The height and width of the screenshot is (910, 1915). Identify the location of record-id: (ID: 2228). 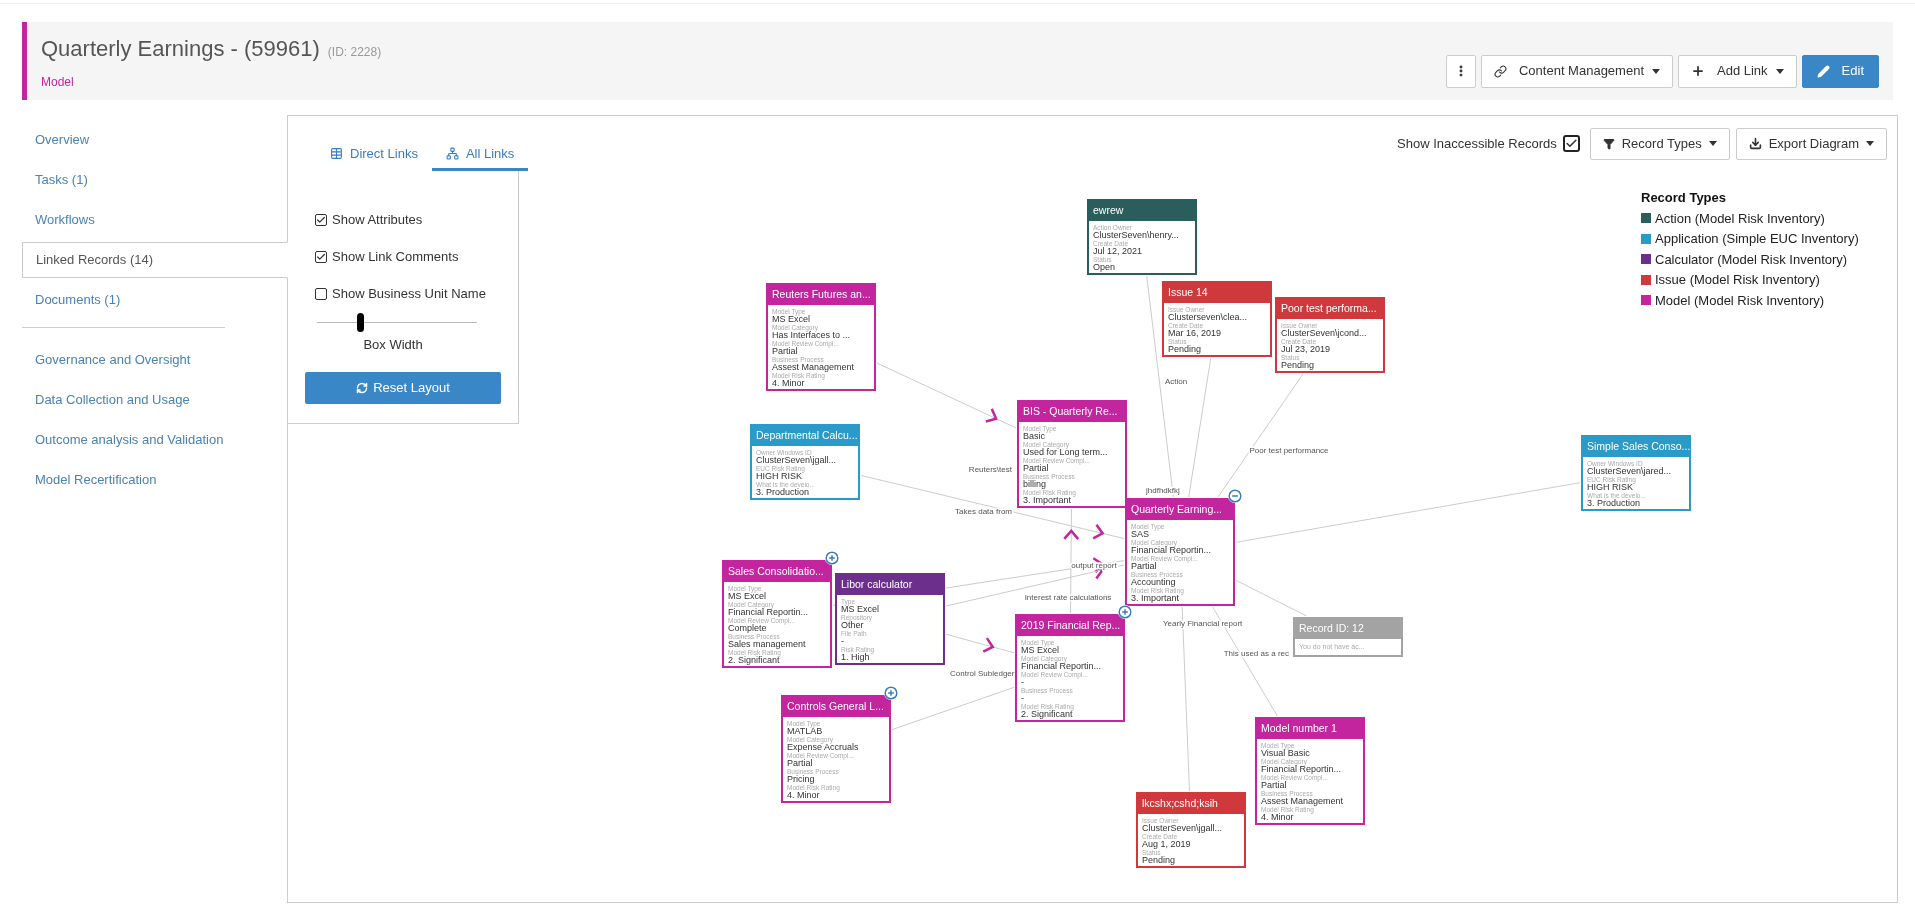
(354, 52).